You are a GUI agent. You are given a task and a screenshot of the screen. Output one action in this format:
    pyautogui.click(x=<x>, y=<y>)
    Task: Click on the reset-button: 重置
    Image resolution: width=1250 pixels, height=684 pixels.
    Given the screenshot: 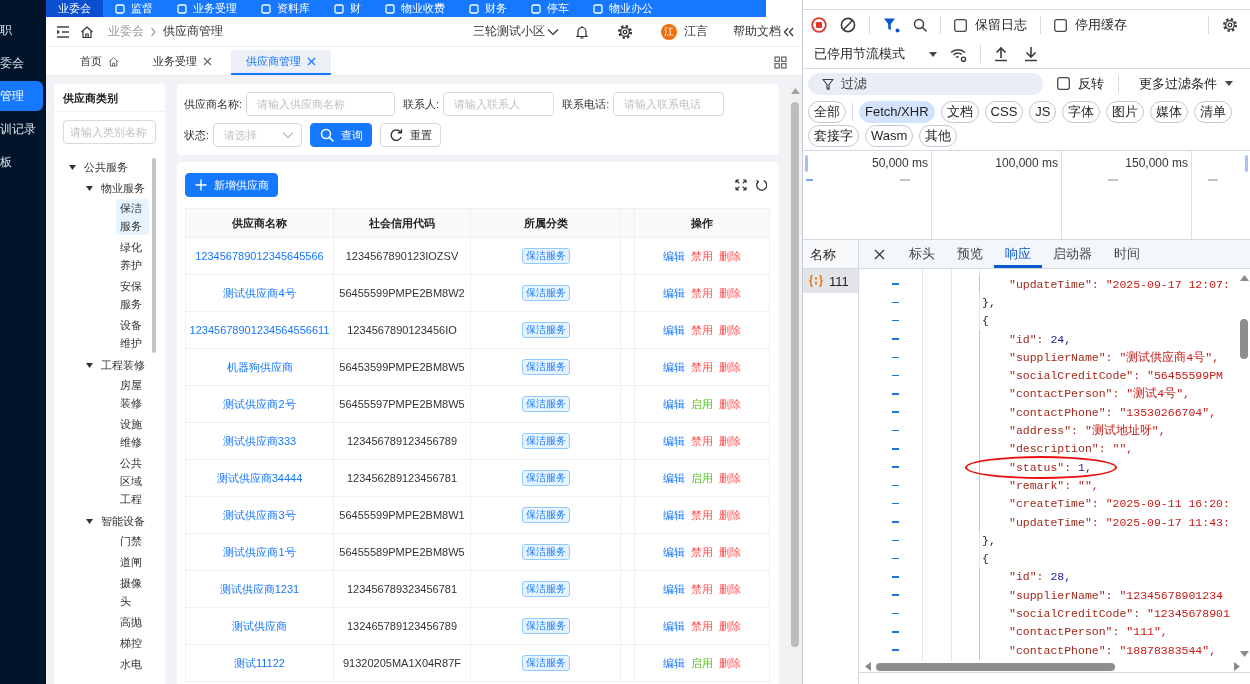 What is the action you would take?
    pyautogui.click(x=411, y=135)
    